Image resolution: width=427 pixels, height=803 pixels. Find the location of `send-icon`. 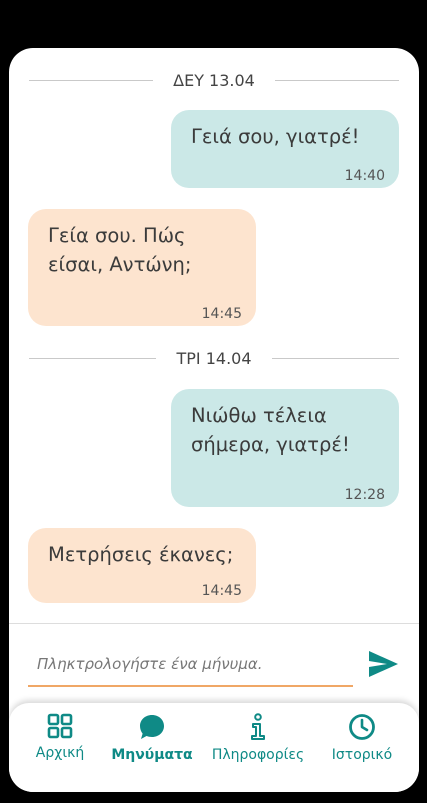

send-icon is located at coordinates (383, 664).